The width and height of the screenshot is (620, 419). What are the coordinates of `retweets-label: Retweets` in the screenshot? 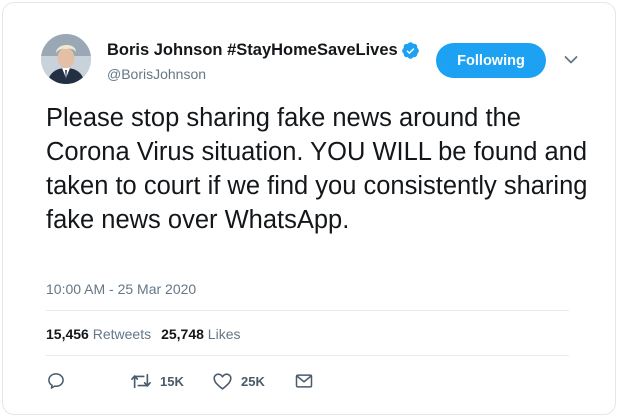 It's located at (122, 334).